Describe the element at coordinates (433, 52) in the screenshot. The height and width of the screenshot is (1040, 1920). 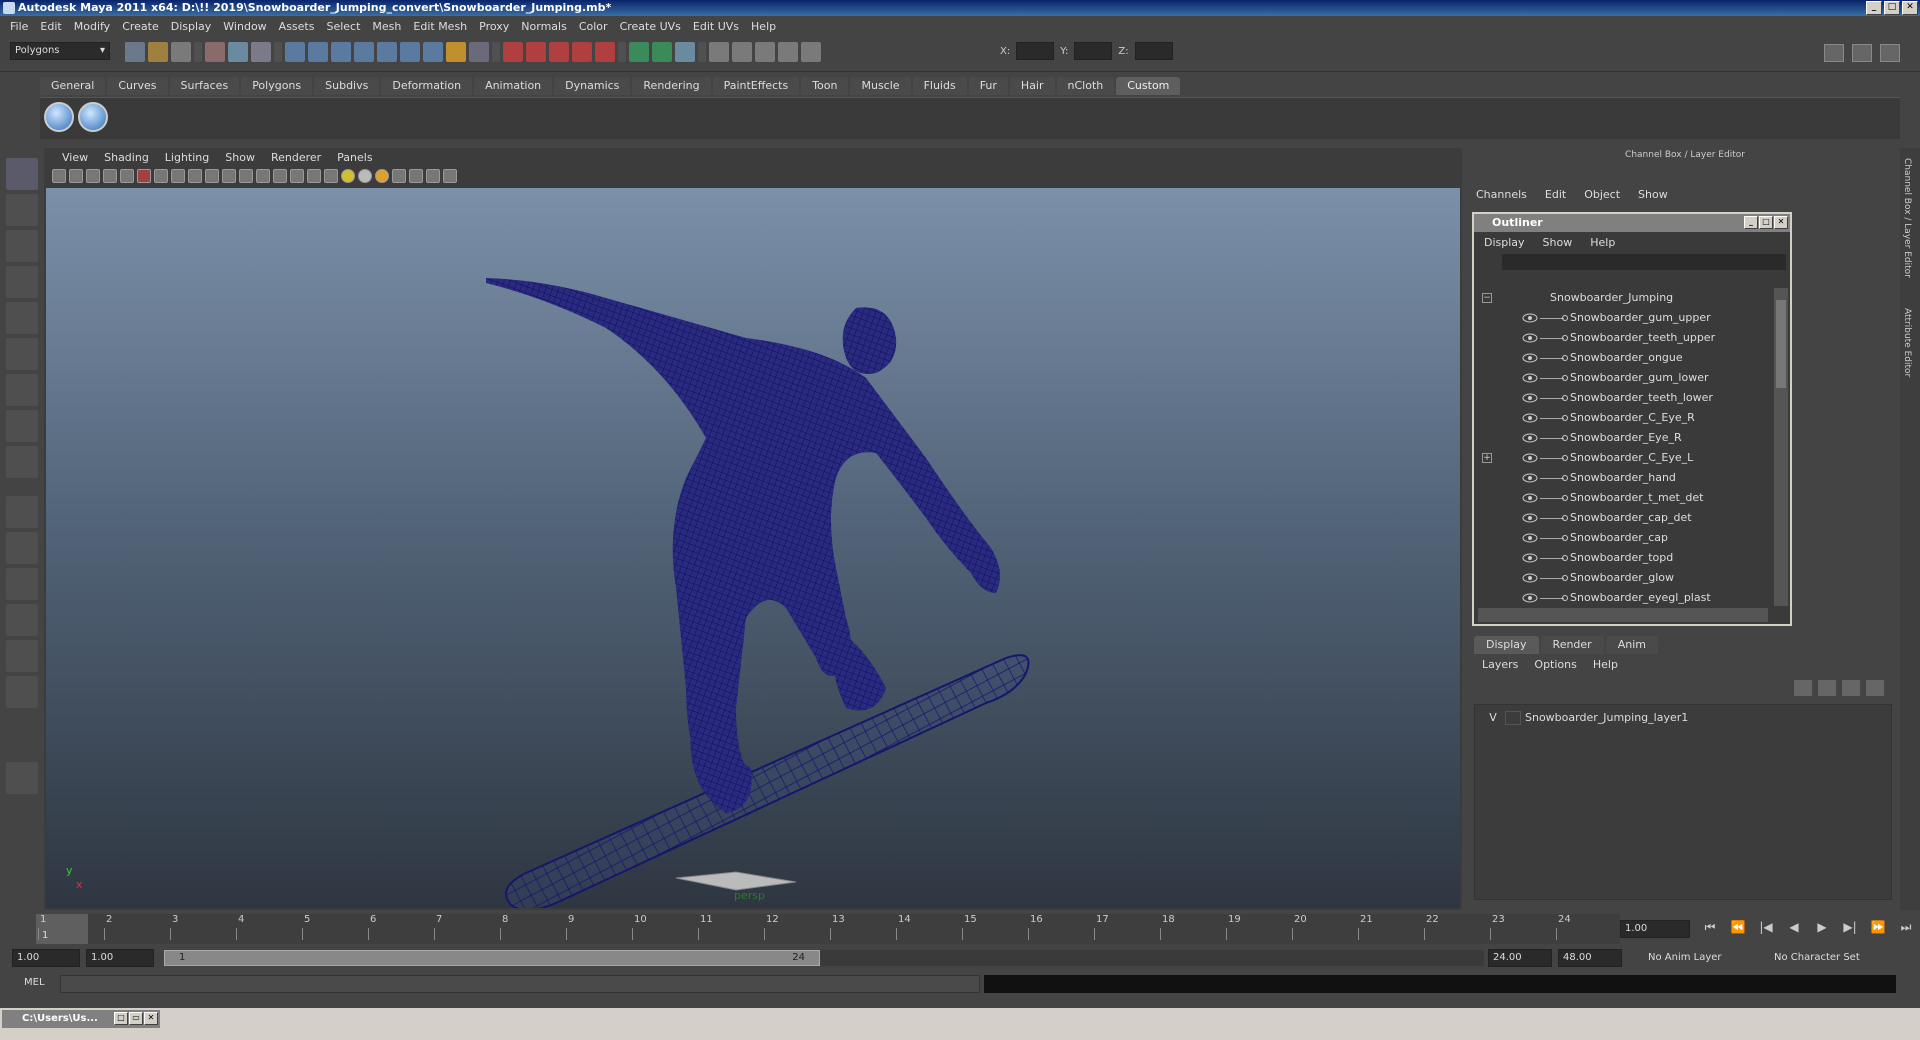
I see `help-line-icon` at that location.